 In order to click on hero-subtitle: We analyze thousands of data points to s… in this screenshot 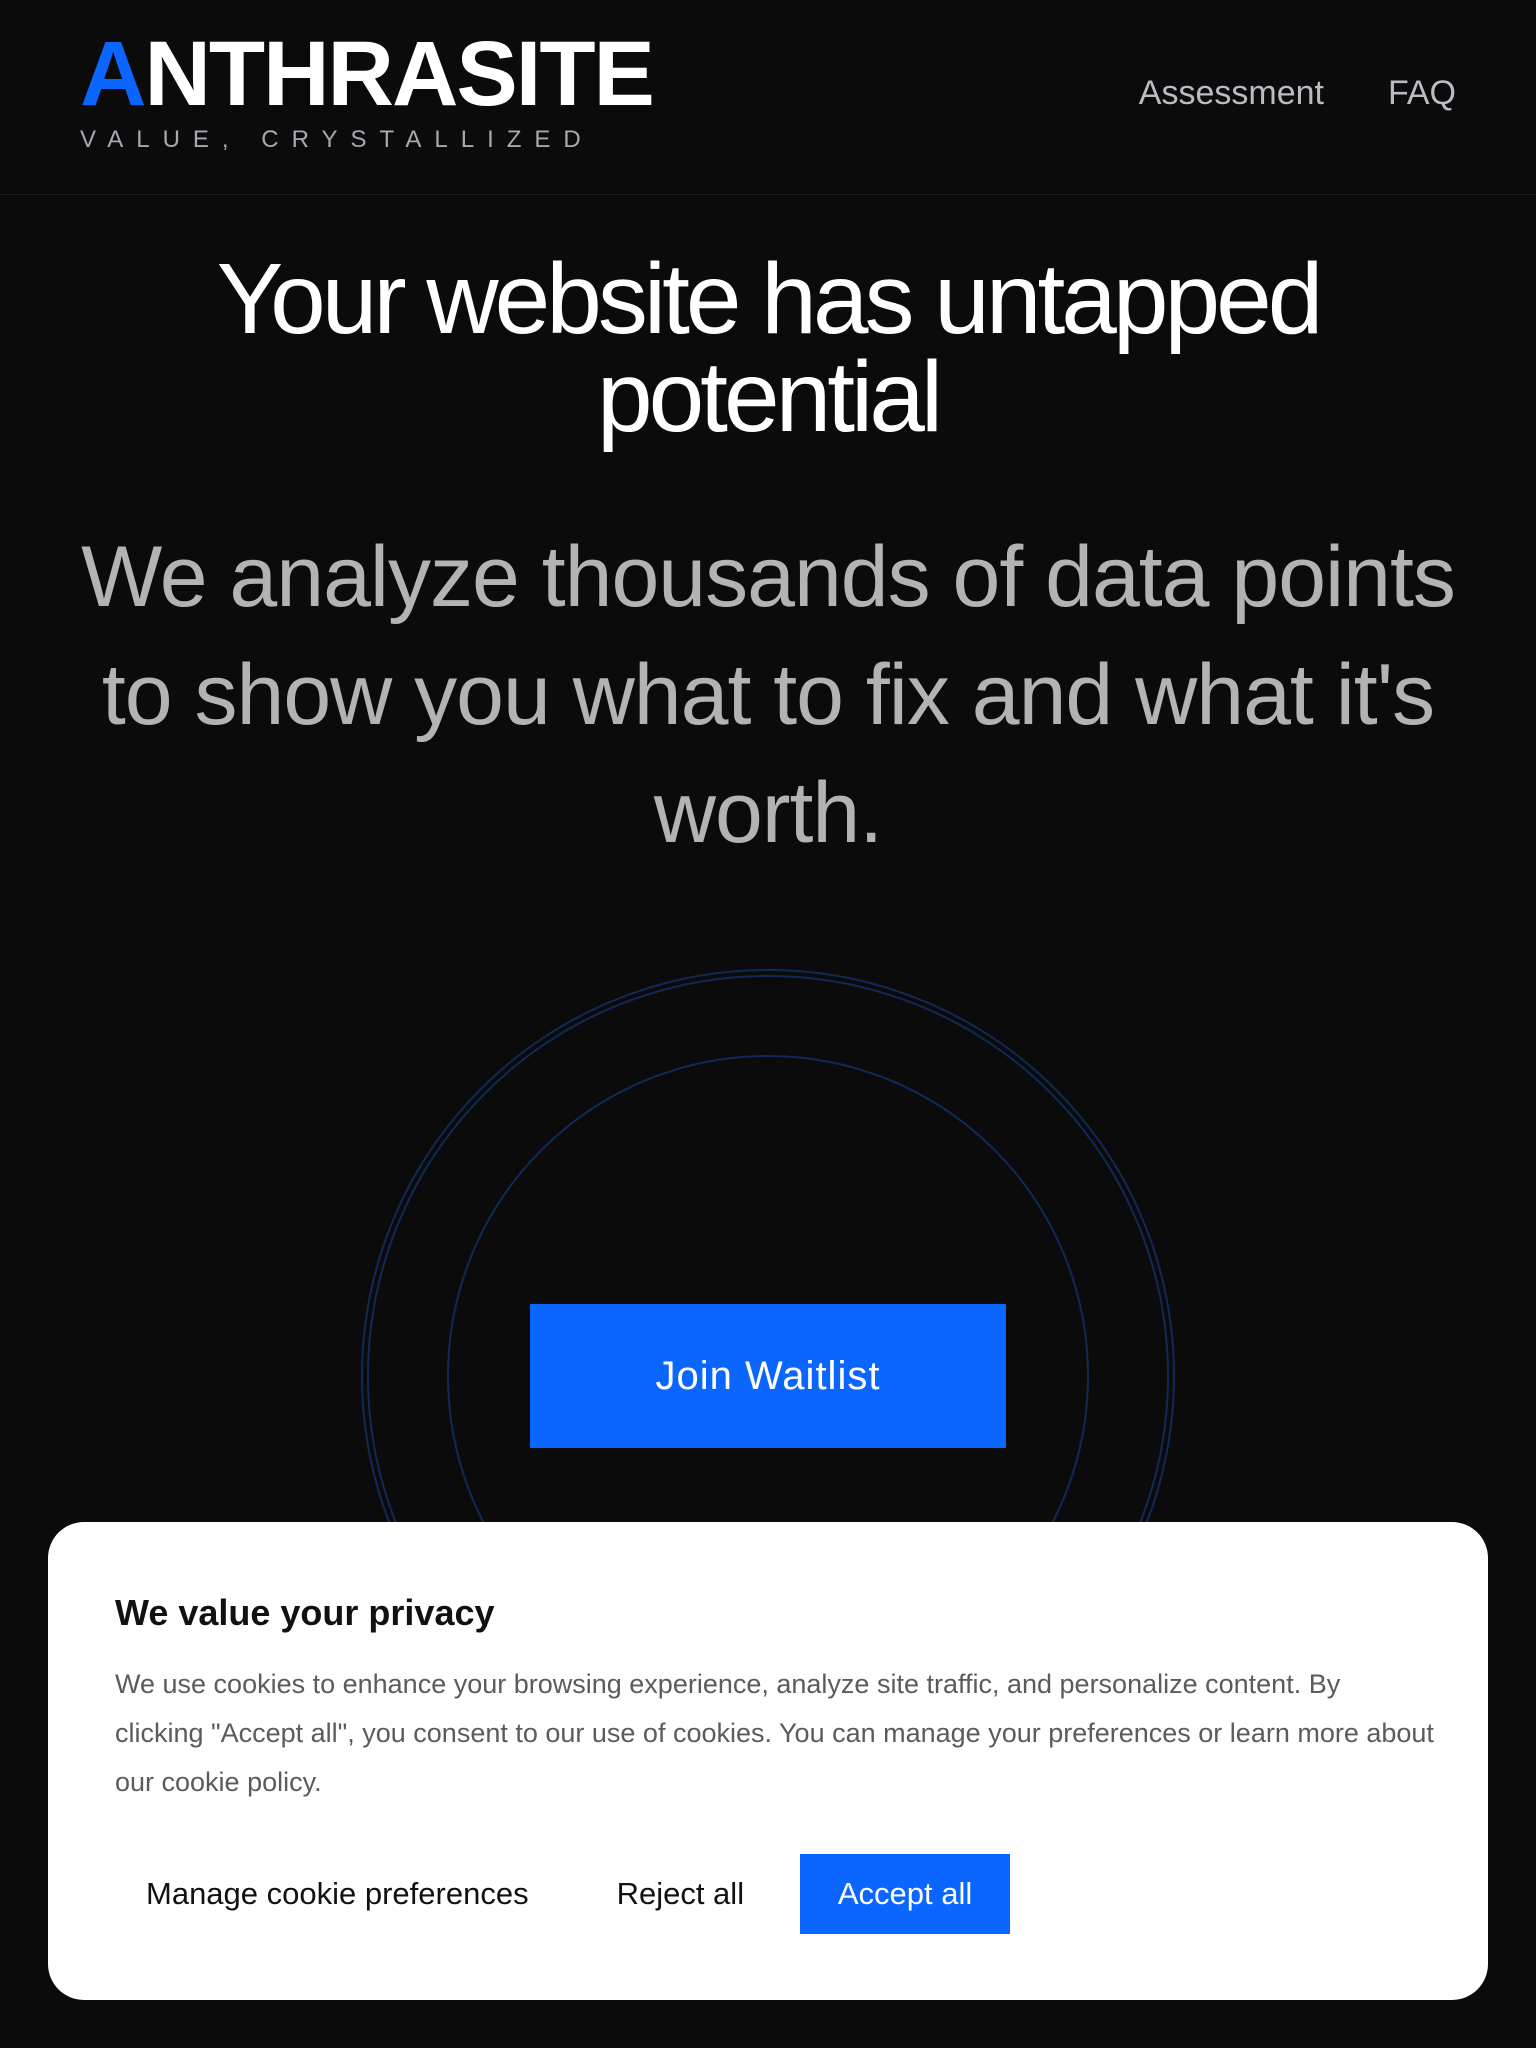, I will do `click(768, 695)`.